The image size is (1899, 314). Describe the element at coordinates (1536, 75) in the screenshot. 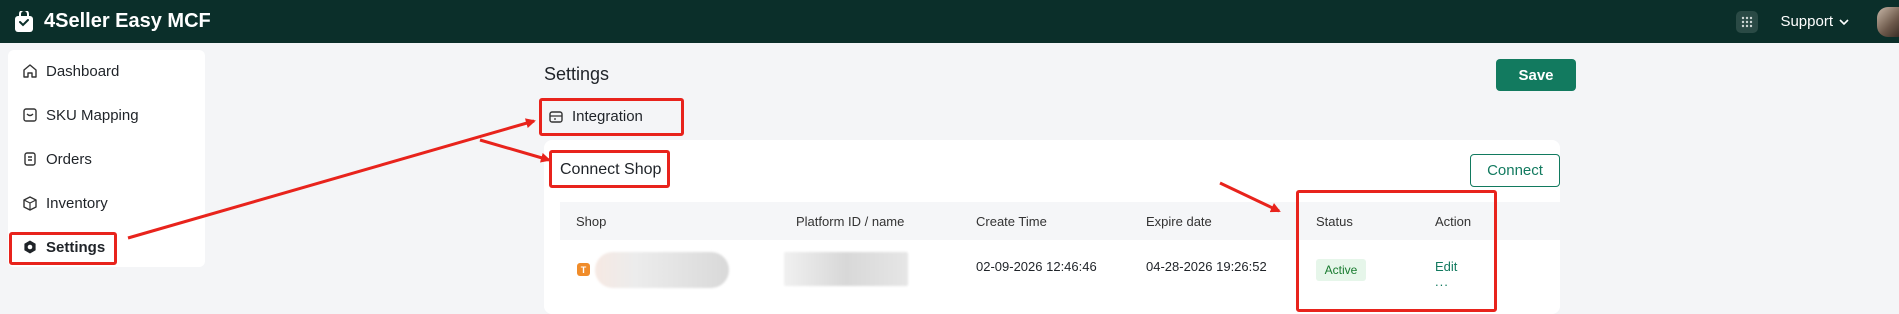

I see `save-button: Save` at that location.